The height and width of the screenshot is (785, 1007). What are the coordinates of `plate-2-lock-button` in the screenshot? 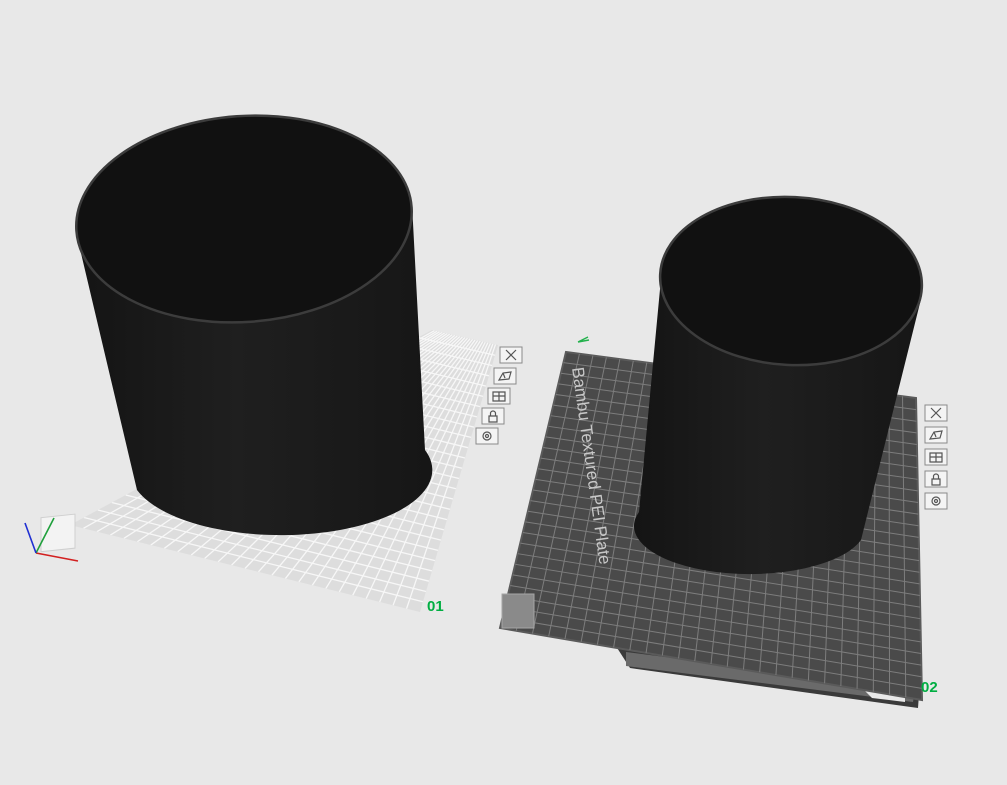 It's located at (936, 479).